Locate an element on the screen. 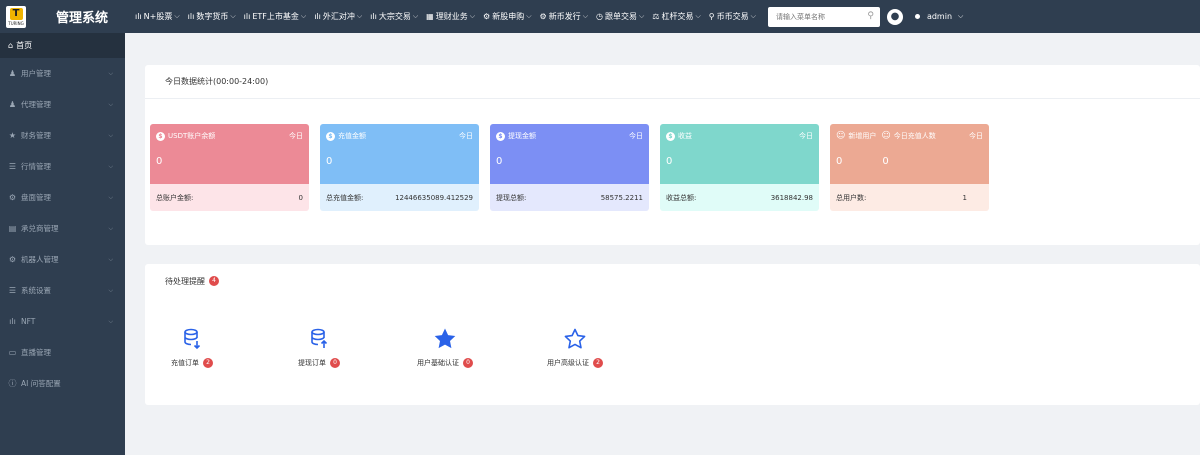  todo-label-text: 提现订单 is located at coordinates (312, 363).